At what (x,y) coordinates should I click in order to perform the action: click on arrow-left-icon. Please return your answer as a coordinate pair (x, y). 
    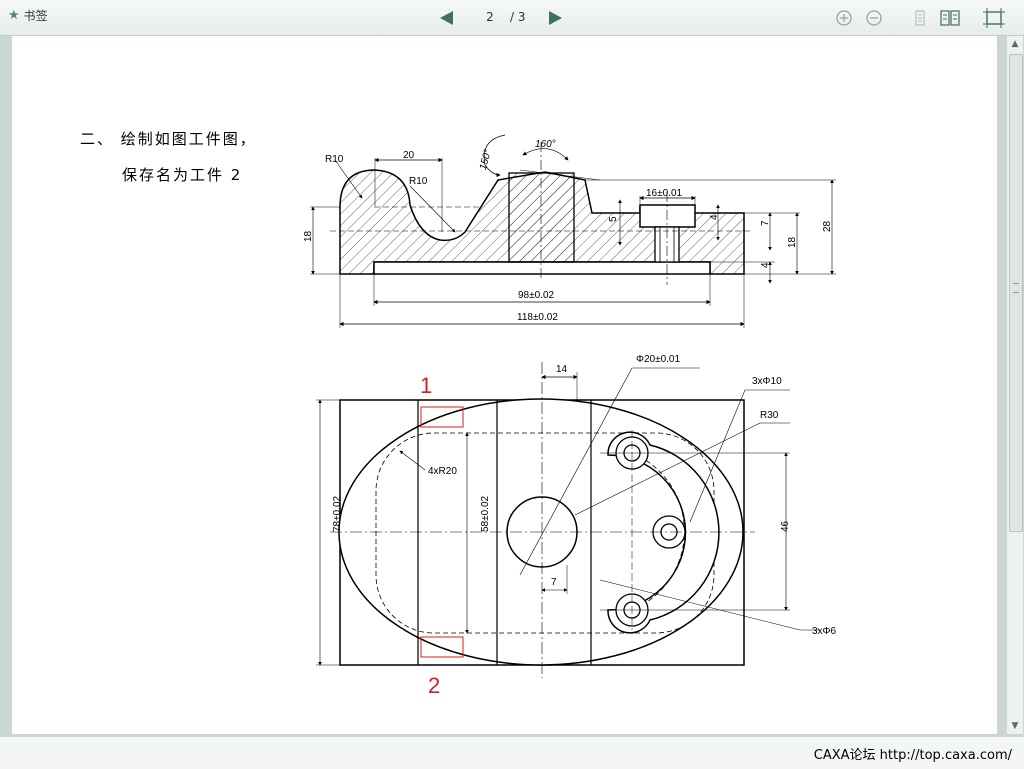
    Looking at the image, I should click on (446, 18).